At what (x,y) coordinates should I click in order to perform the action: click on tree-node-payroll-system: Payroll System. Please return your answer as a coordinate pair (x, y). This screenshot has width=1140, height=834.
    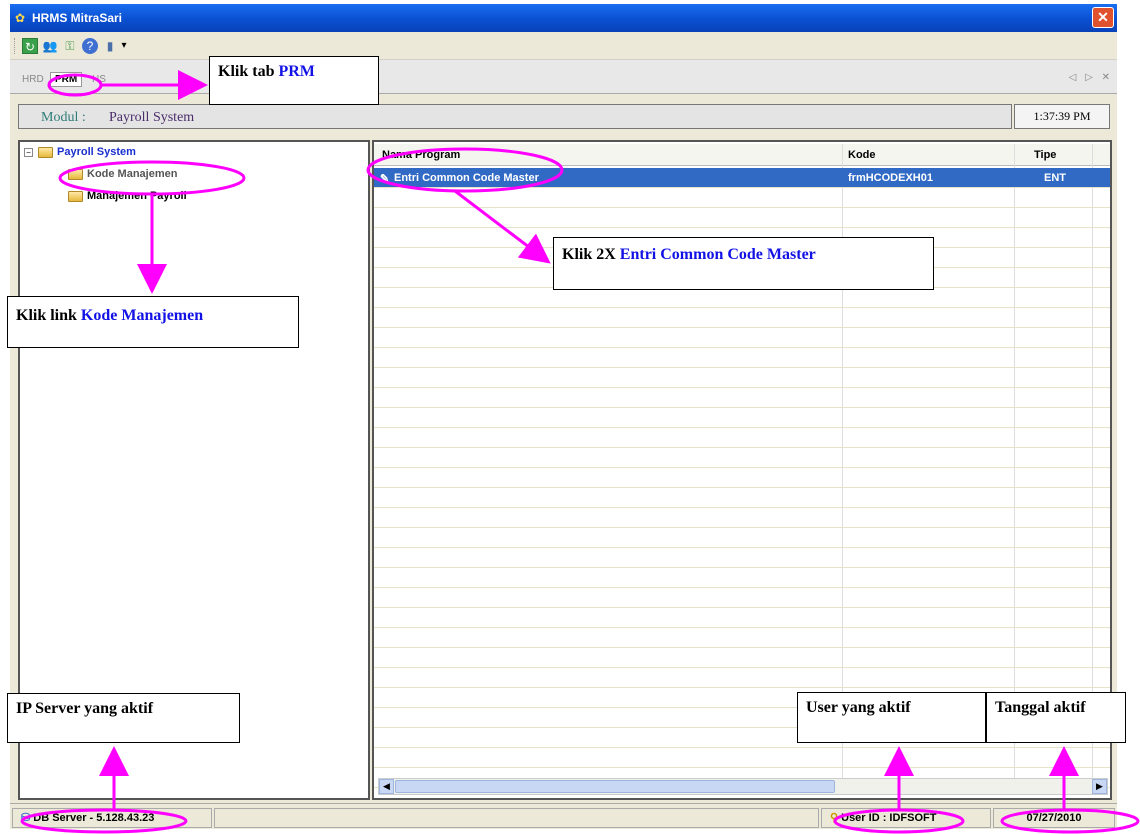
    Looking at the image, I should click on (87, 152).